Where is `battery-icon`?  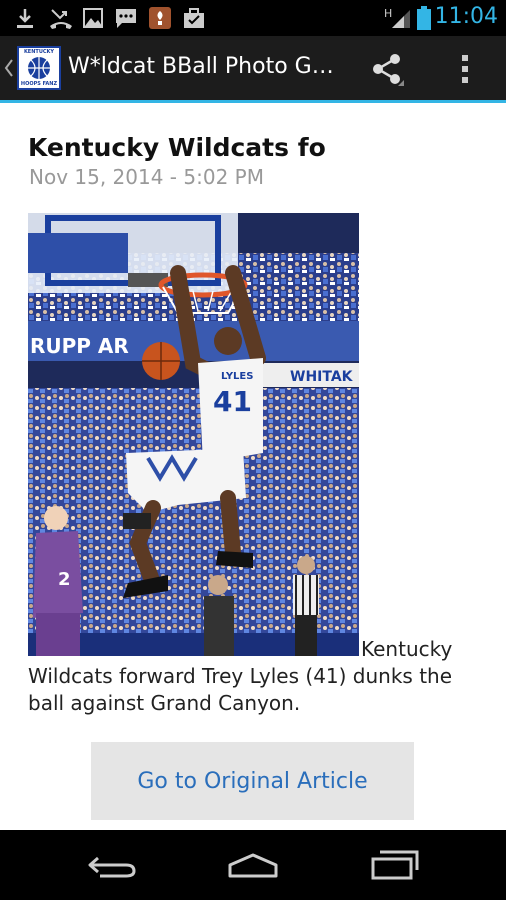 battery-icon is located at coordinates (424, 18).